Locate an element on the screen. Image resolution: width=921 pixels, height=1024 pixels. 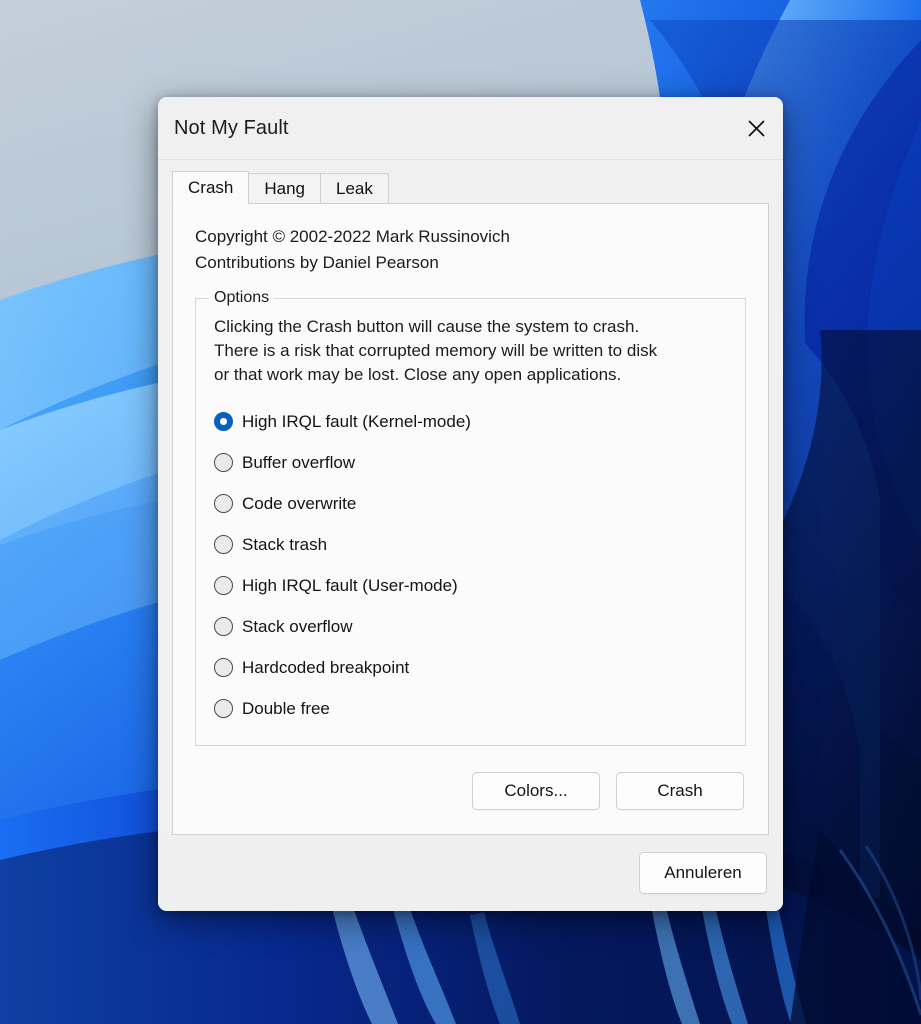
radio-stack-overflow: Stack overflow is located at coordinates (470, 626).